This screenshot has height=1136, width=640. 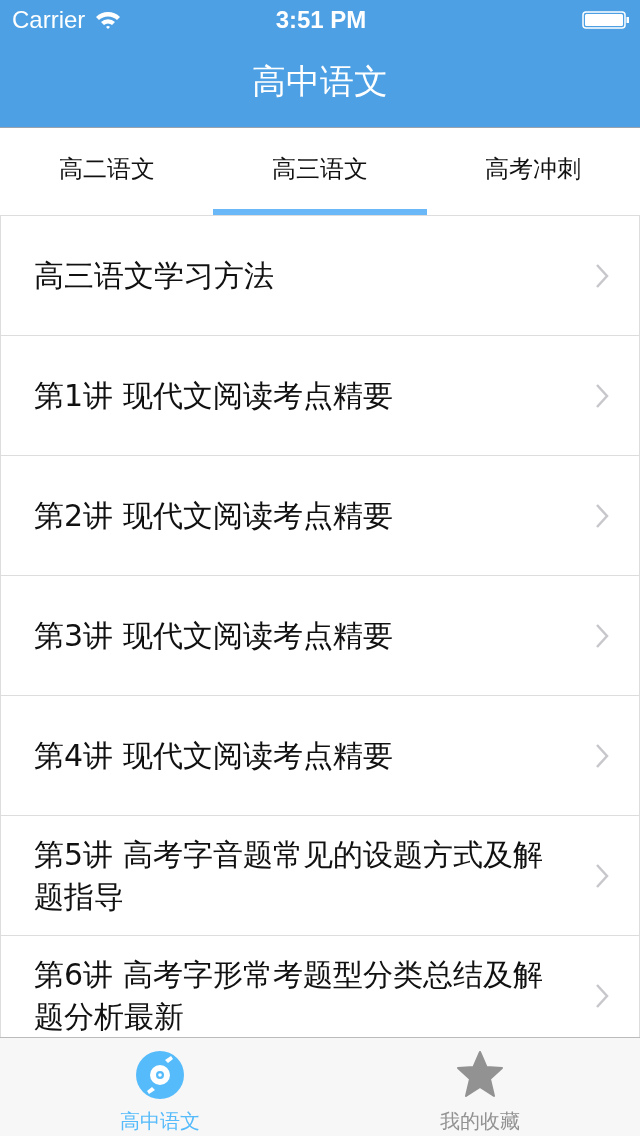 What do you see at coordinates (320, 81) in the screenshot?
I see `nav-title: 高中语文` at bounding box center [320, 81].